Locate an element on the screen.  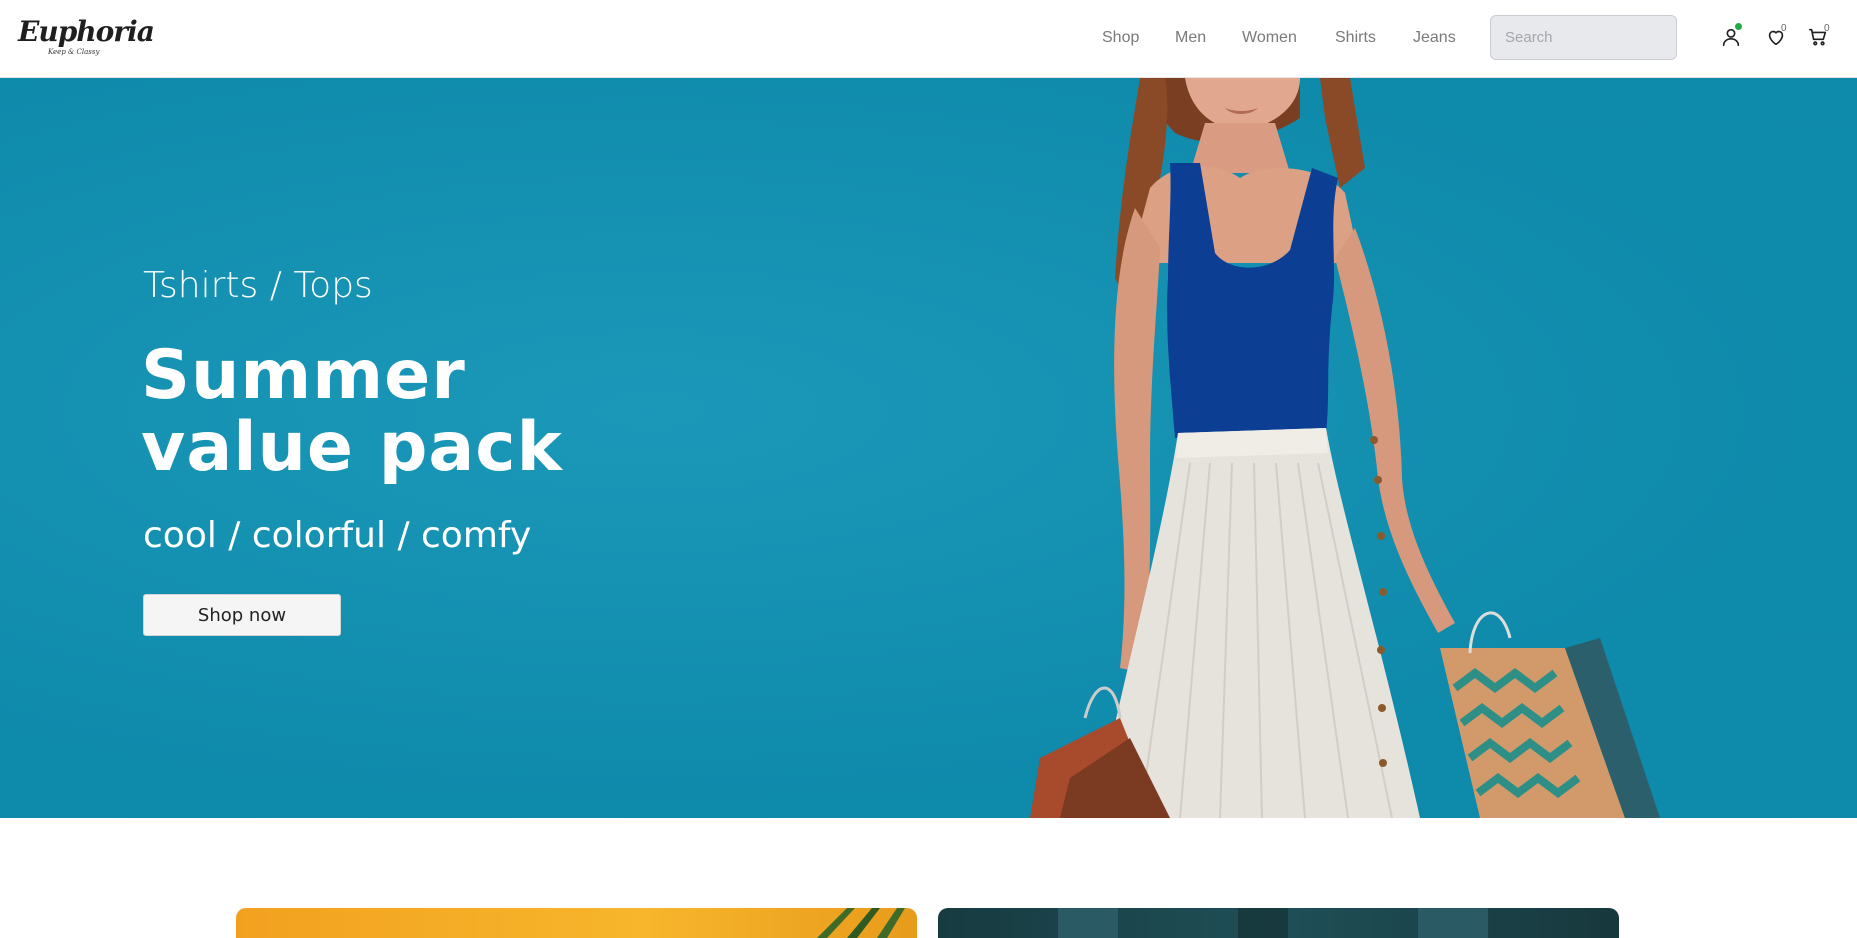
wishlist-count: 0 is located at coordinates (1784, 28).